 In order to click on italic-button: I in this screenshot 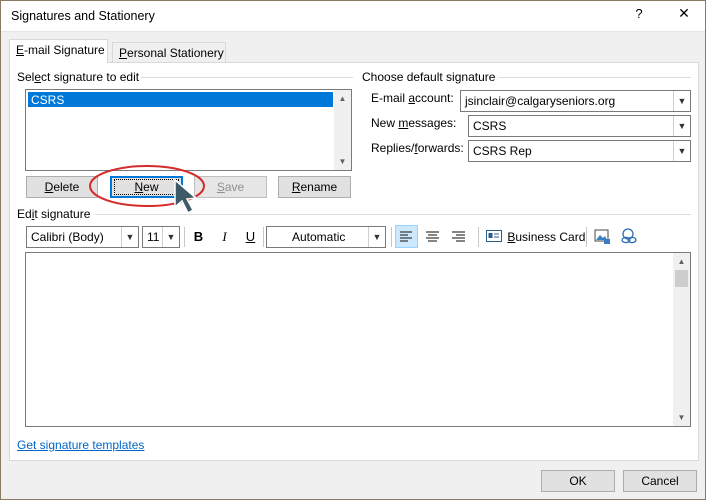, I will do `click(224, 236)`.